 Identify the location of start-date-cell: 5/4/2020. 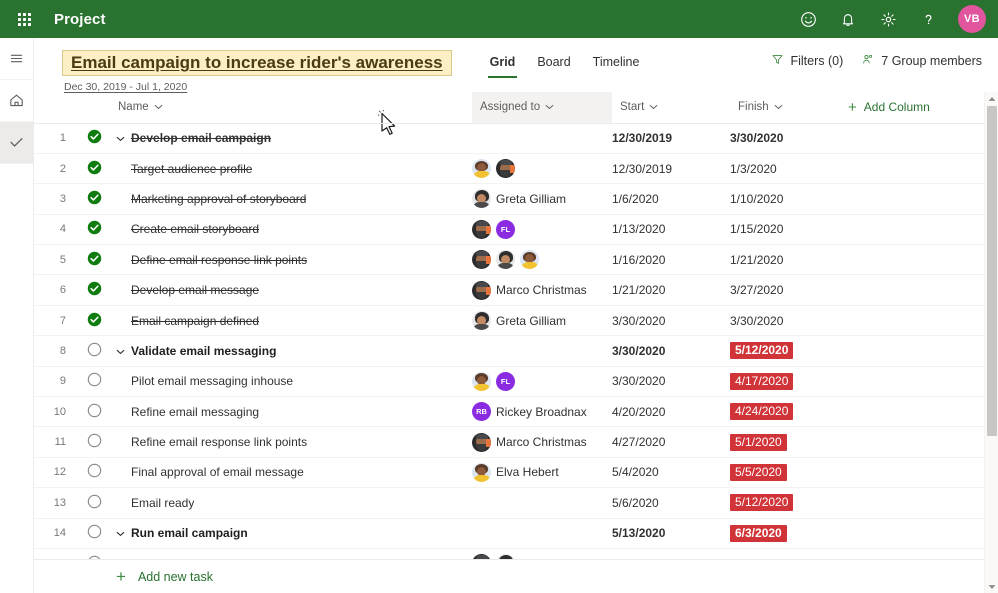
(671, 473).